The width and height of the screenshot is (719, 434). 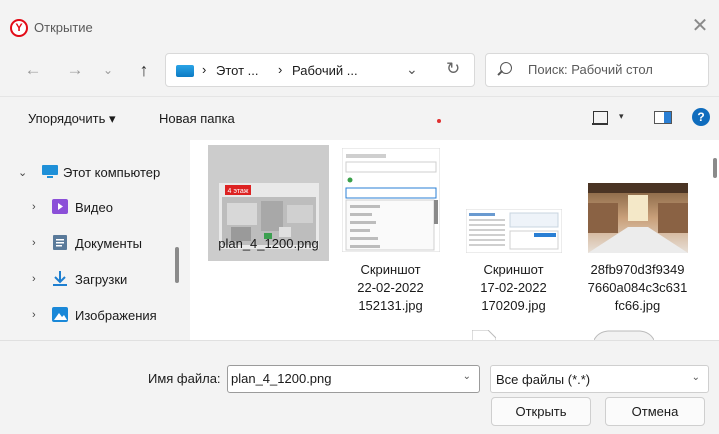 I want to click on video-folder-icon, so click(x=60, y=206).